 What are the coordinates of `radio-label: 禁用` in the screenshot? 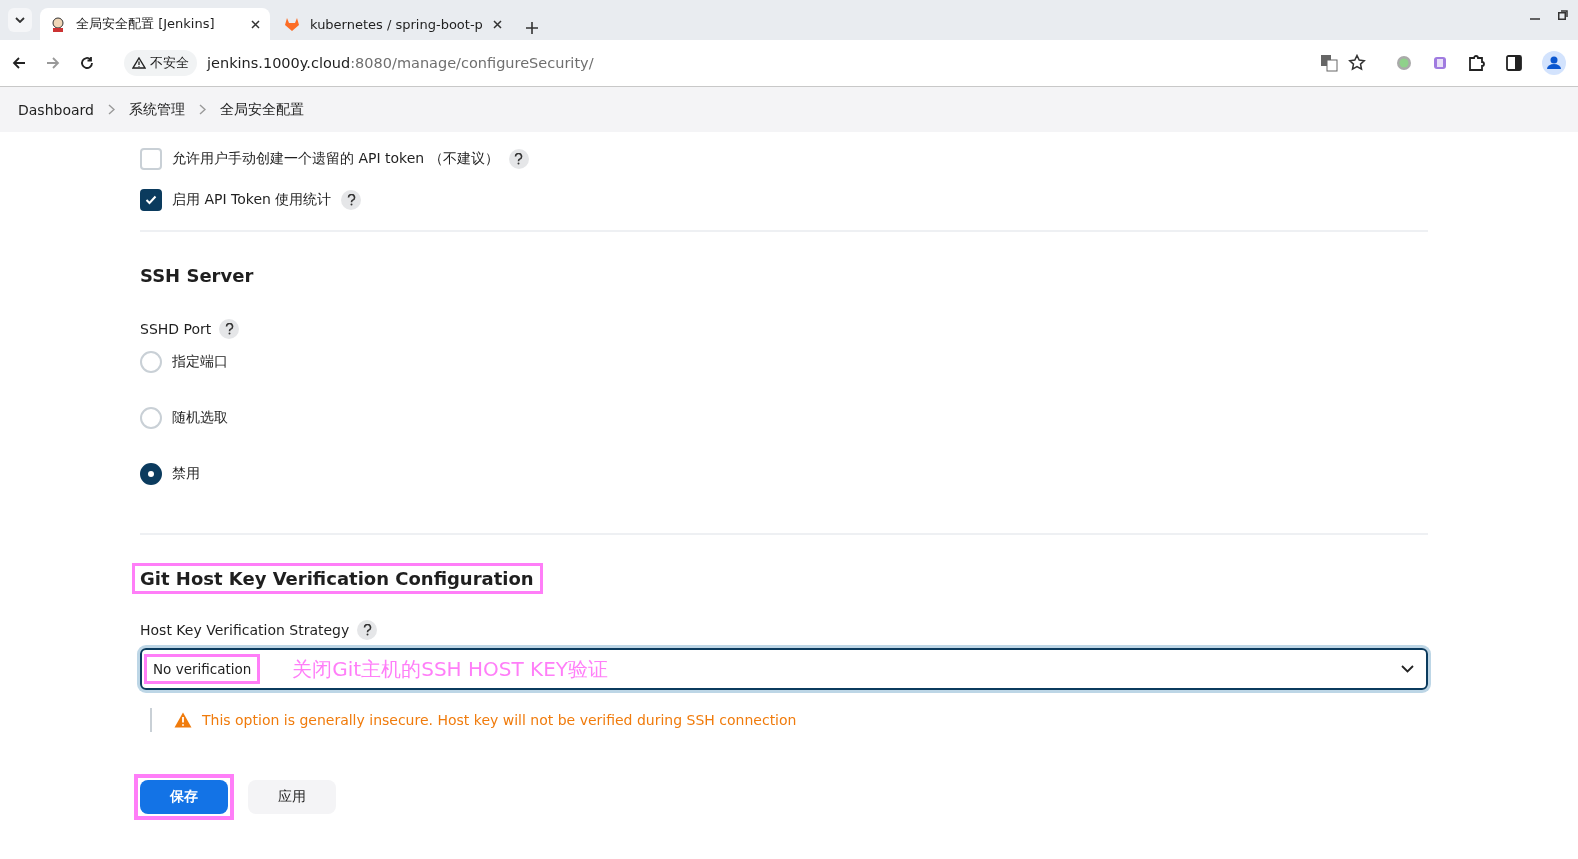 It's located at (186, 474).